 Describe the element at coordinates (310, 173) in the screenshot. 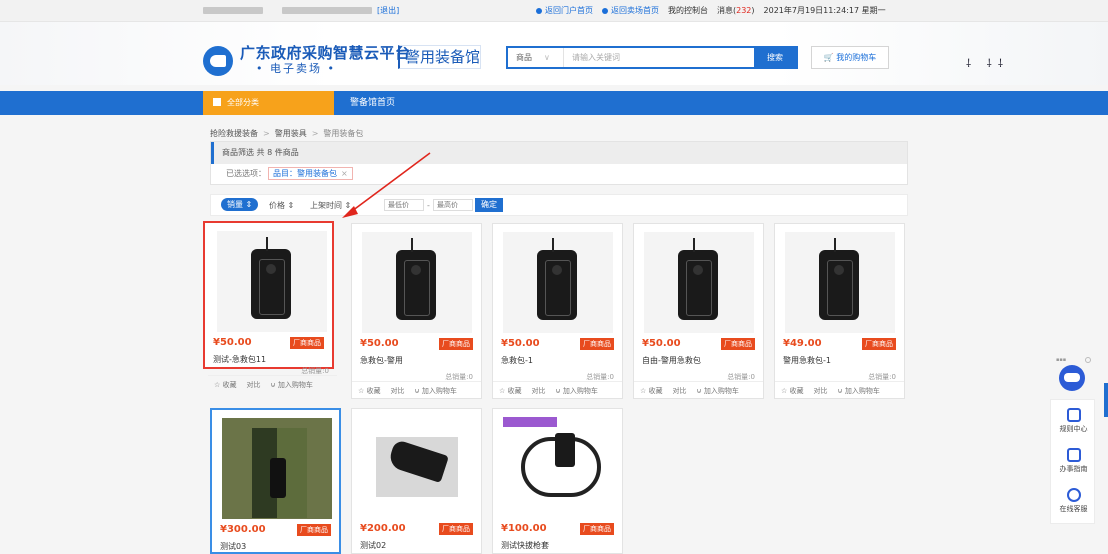

I see `selected-filter-tag: 品目：警用装备包 ×` at that location.